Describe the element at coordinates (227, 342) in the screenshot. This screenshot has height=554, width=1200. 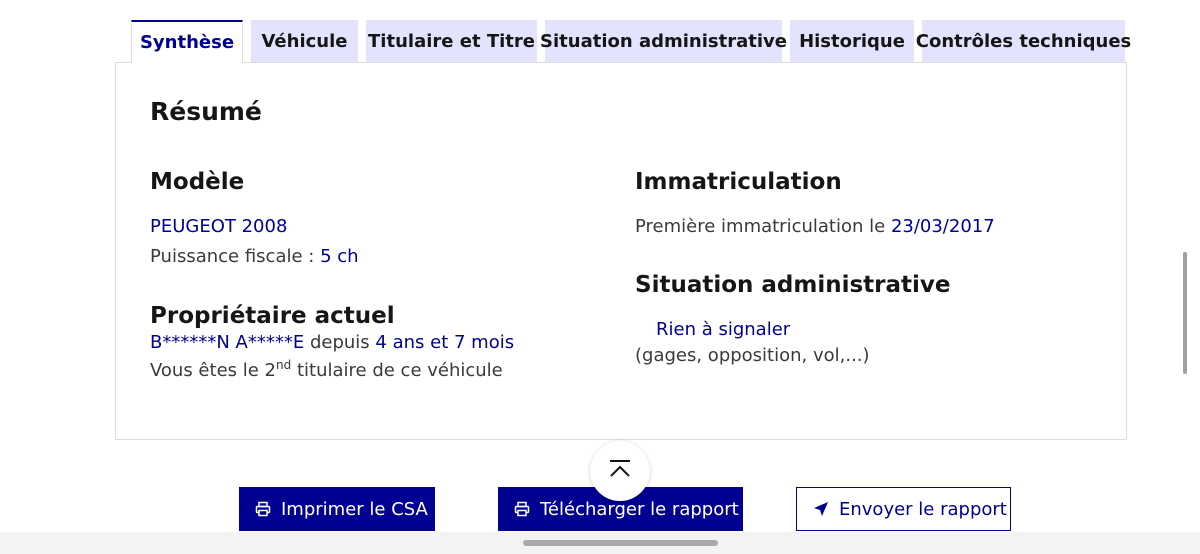
I see `owner-name: B******N A*****E` at that location.